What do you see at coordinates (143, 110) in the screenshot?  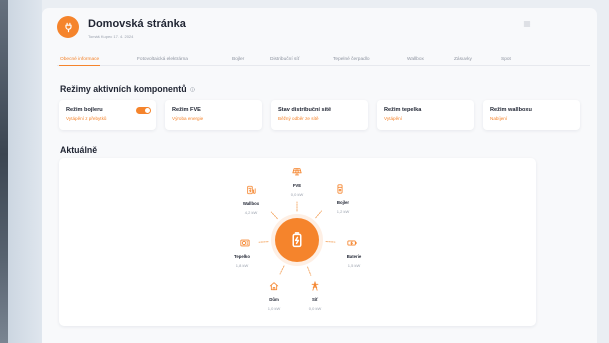 I see `boiler-mode-toggle` at bounding box center [143, 110].